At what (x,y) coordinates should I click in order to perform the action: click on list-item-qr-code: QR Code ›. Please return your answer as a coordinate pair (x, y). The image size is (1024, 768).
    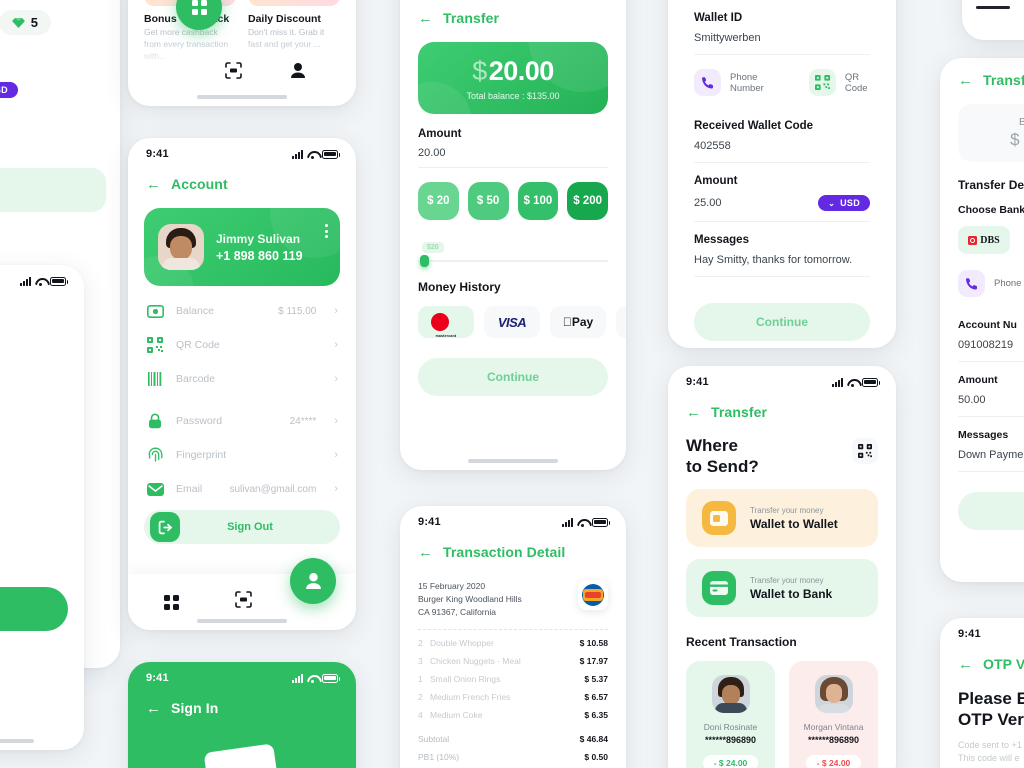
    Looking at the image, I should click on (242, 345).